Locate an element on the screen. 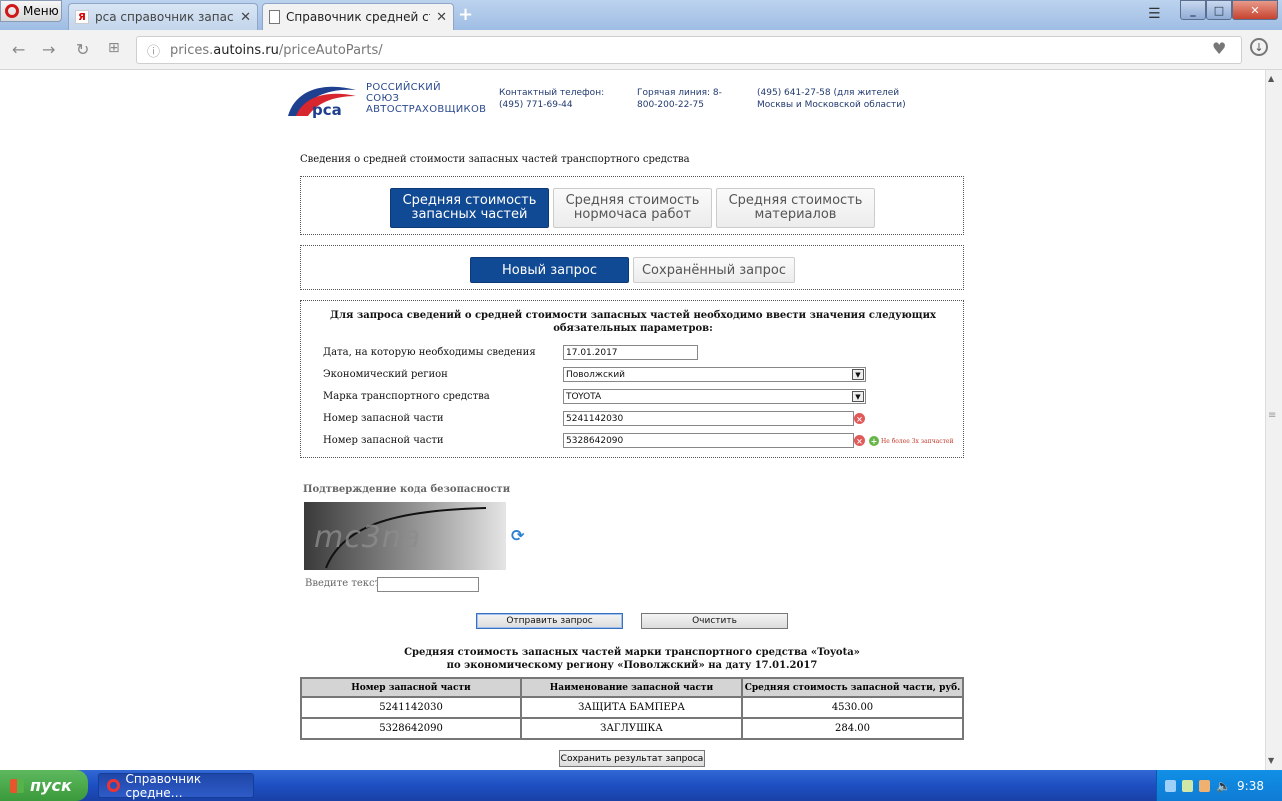  tab-labor-cost: Средняя стоимость нормочаса работ is located at coordinates (632, 208).